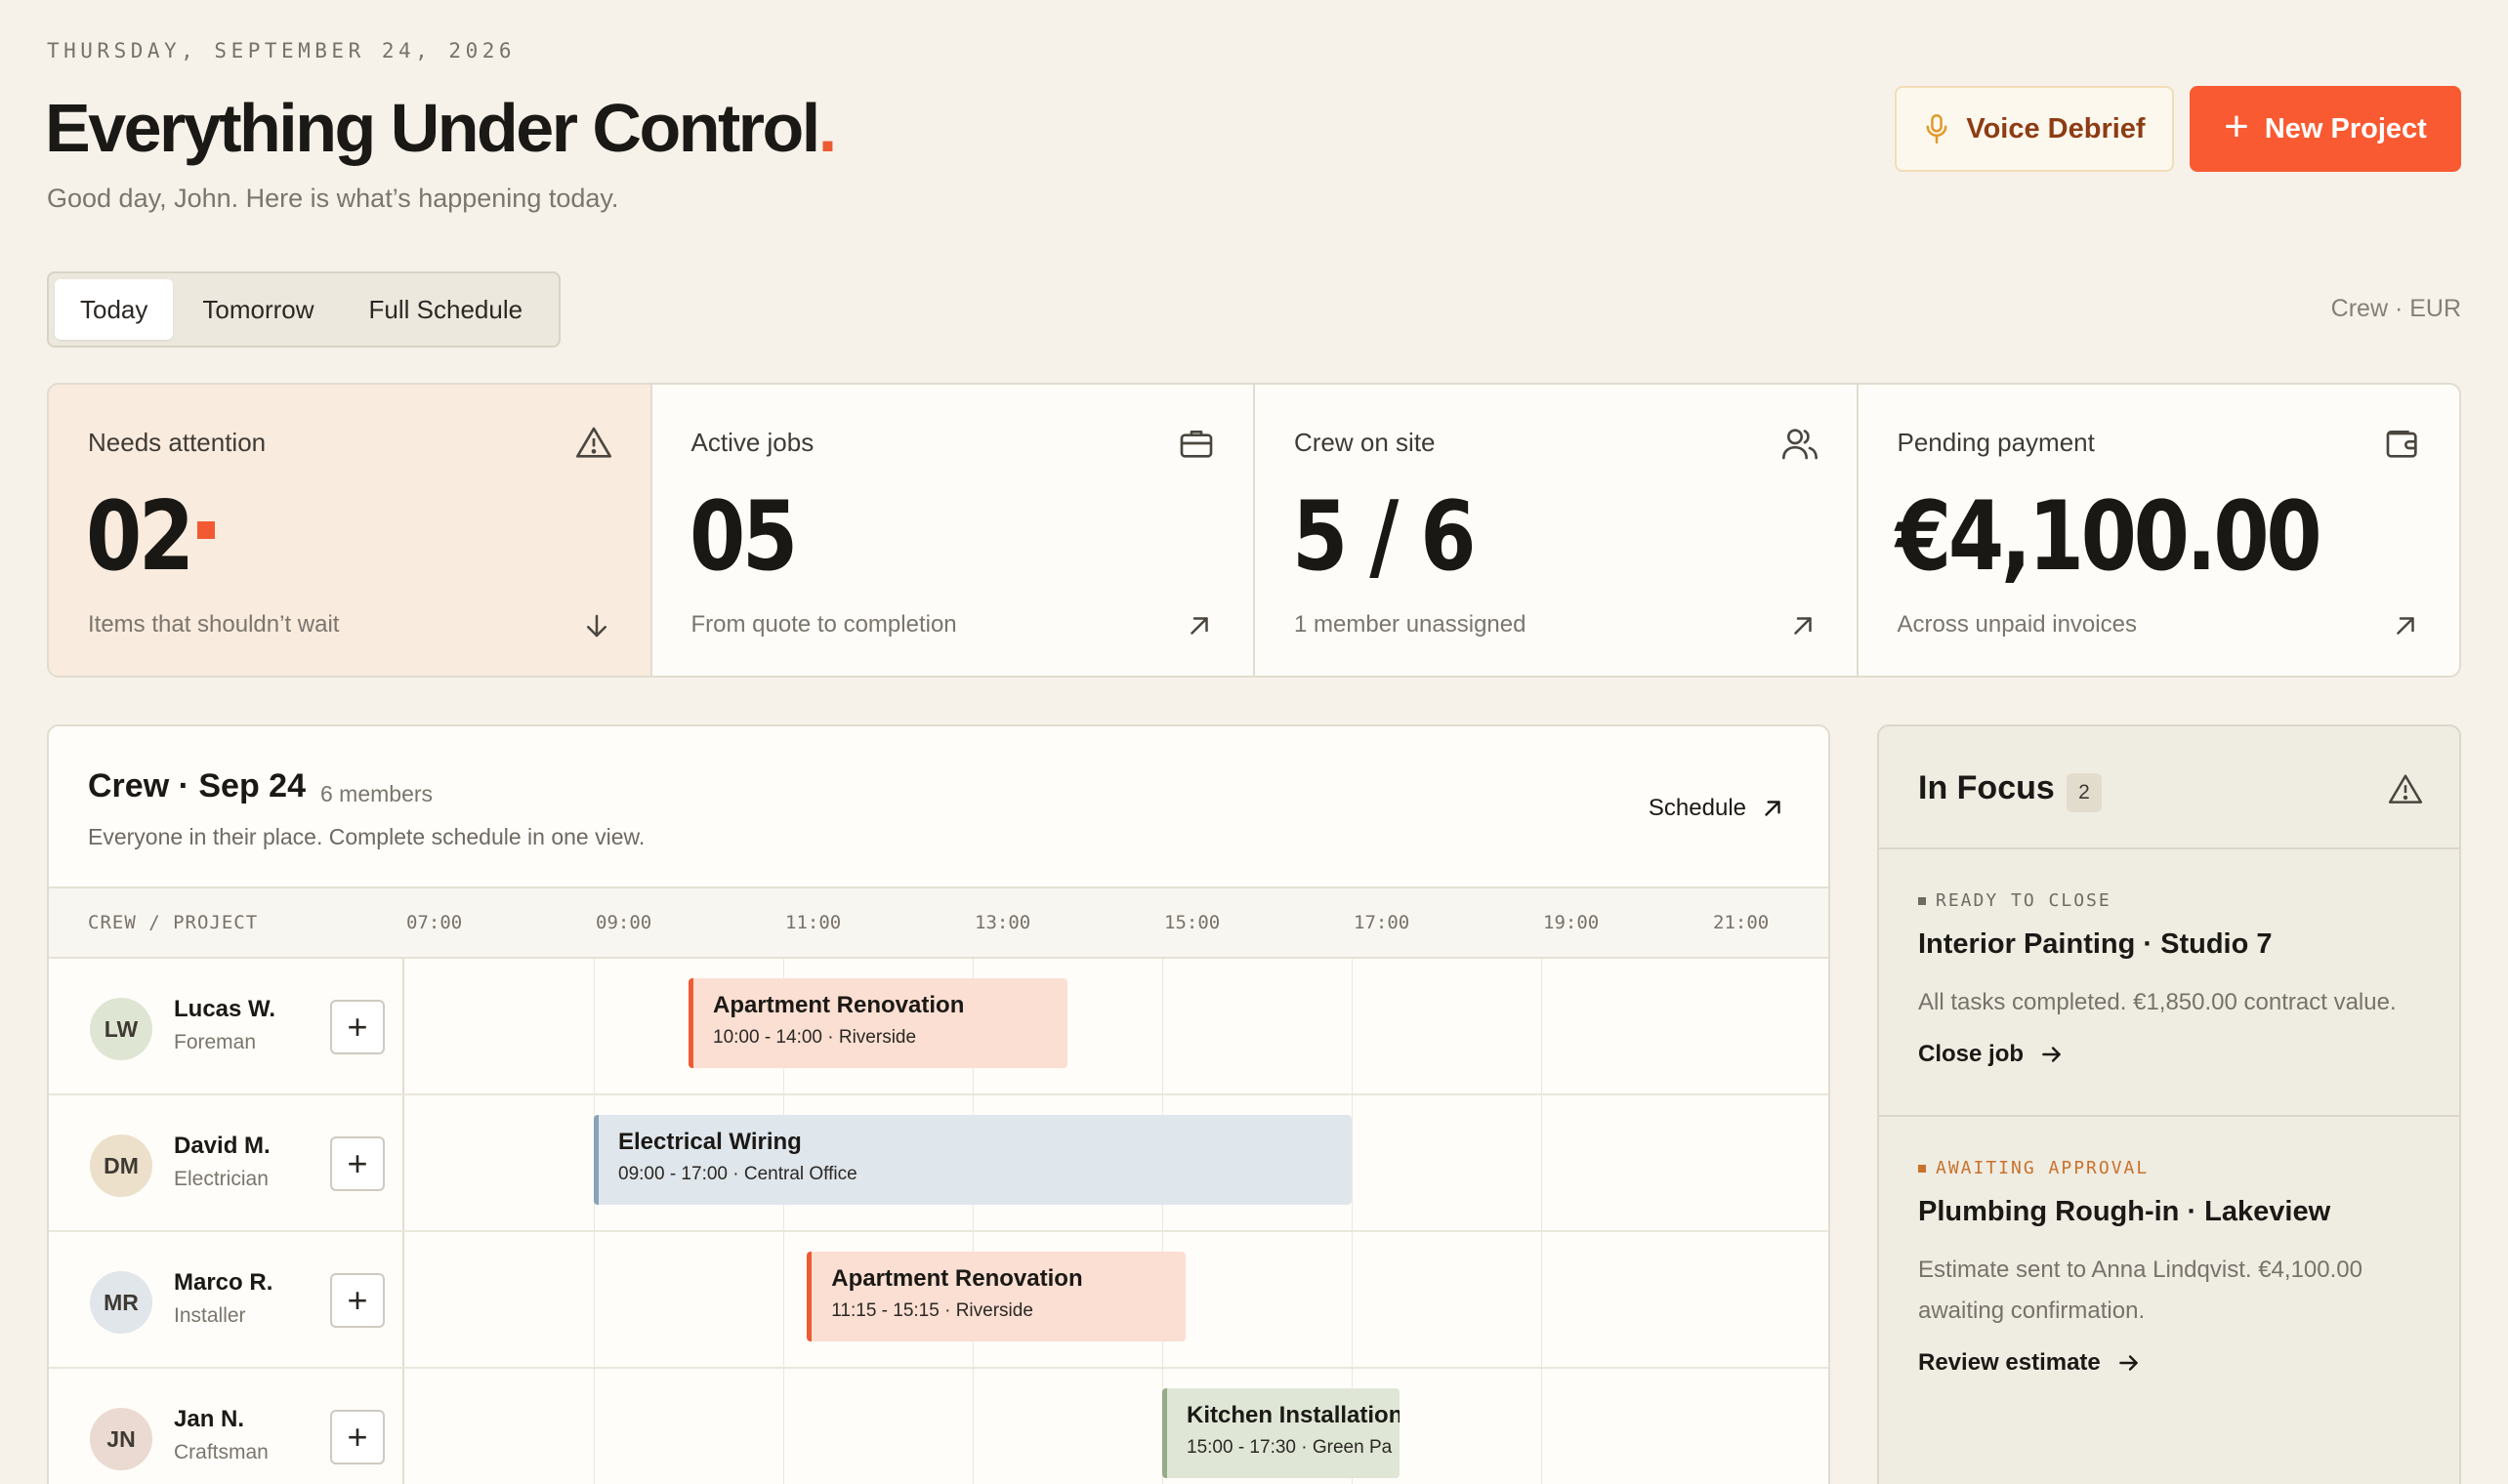 This screenshot has width=2508, height=1484. What do you see at coordinates (2236, 127) in the screenshot?
I see `plus-icon: +` at bounding box center [2236, 127].